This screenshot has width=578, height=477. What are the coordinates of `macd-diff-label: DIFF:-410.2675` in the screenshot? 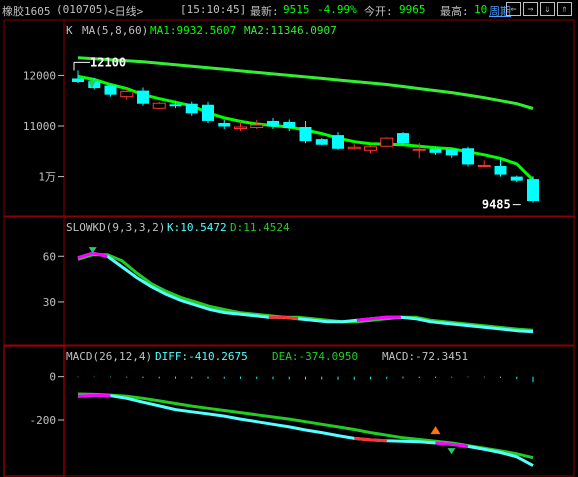 It's located at (201, 356).